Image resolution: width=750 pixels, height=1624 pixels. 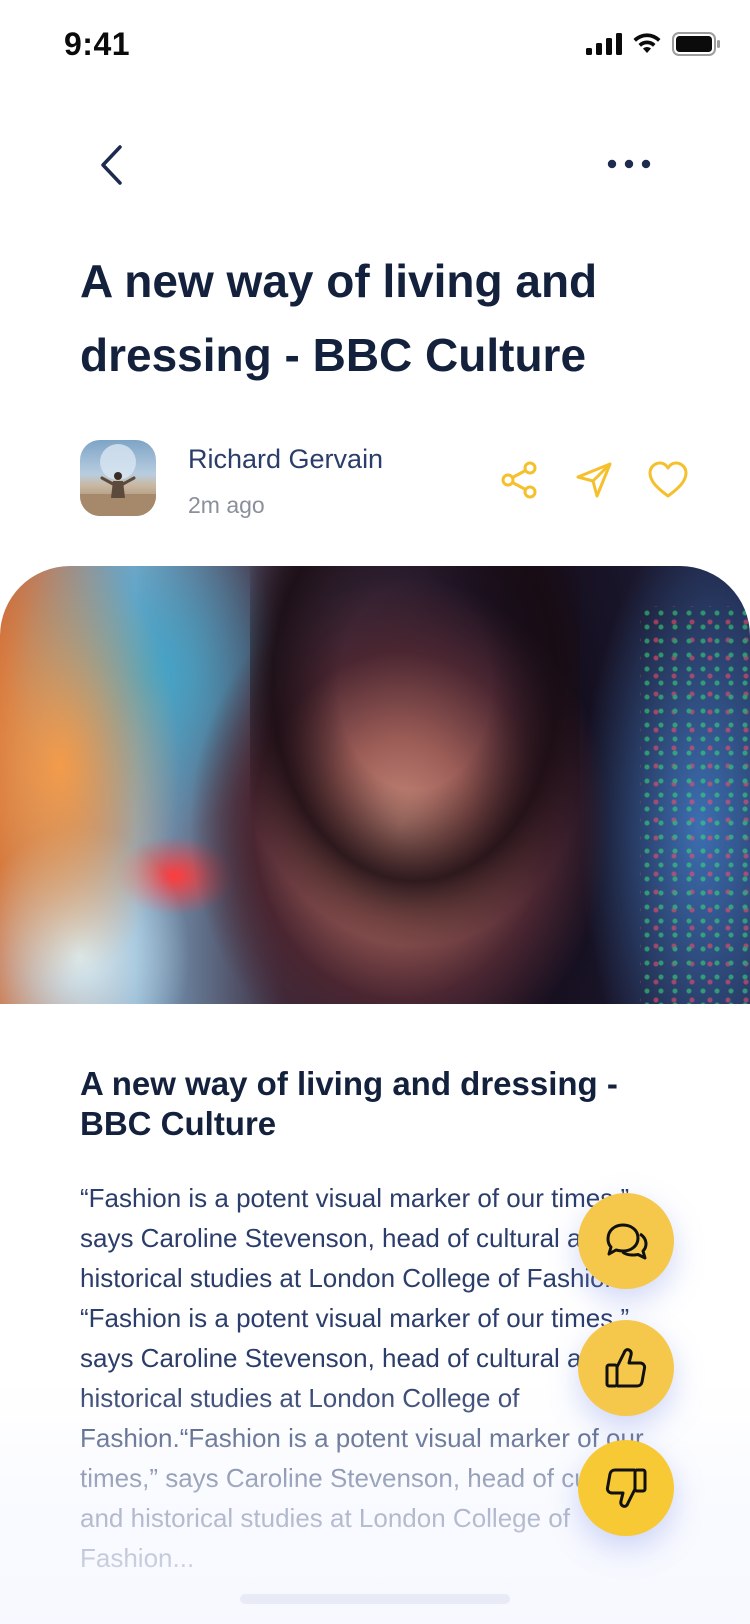 I want to click on signal-icon, so click(x=604, y=44).